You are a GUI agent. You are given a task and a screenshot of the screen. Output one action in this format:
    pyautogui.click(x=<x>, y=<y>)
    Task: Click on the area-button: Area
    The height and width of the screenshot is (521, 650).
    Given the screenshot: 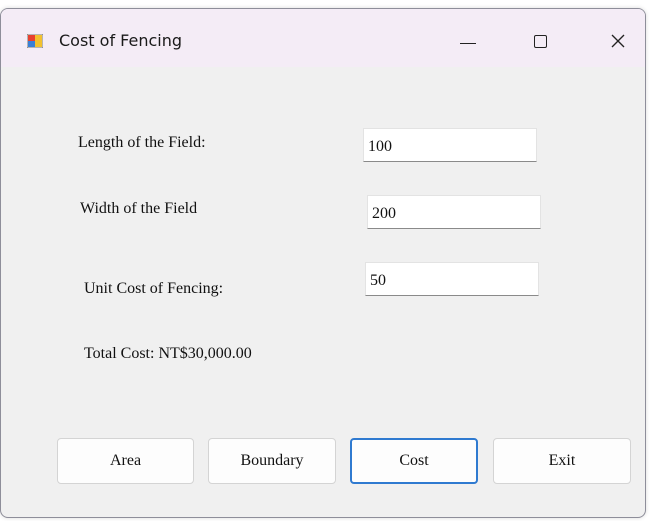 What is the action you would take?
    pyautogui.click(x=125, y=461)
    